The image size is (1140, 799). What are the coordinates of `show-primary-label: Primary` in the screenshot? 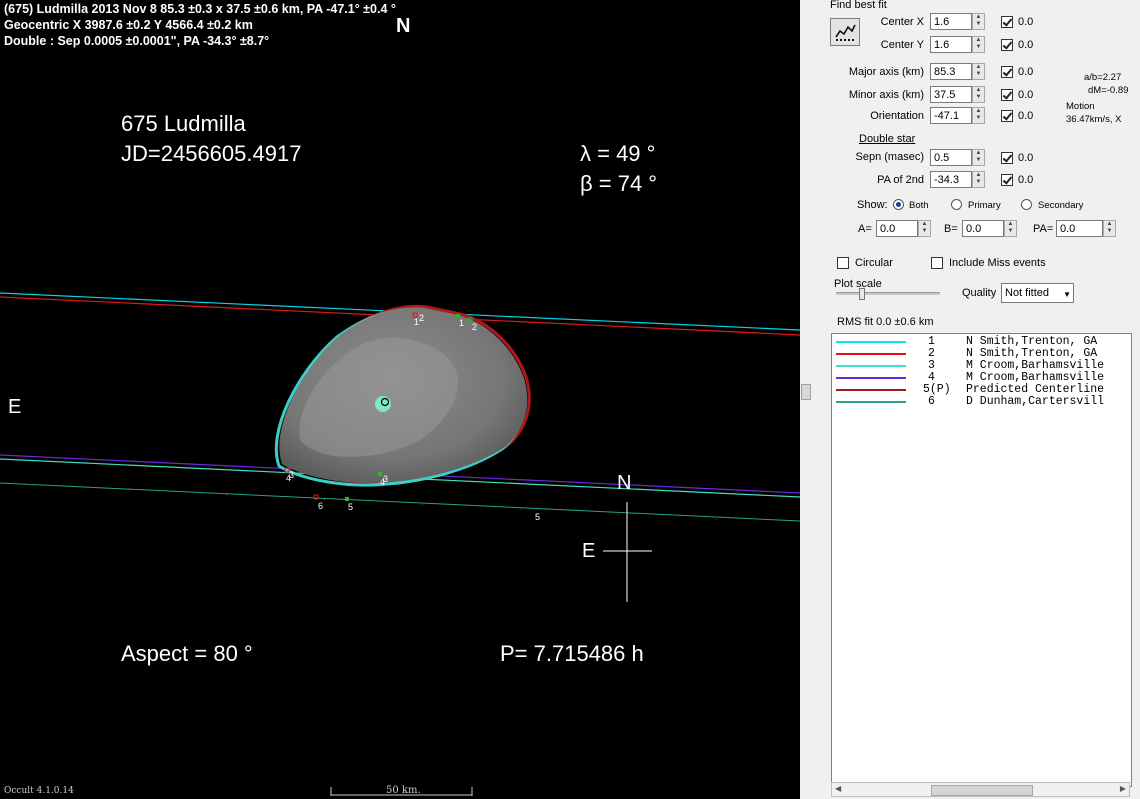 It's located at (984, 205).